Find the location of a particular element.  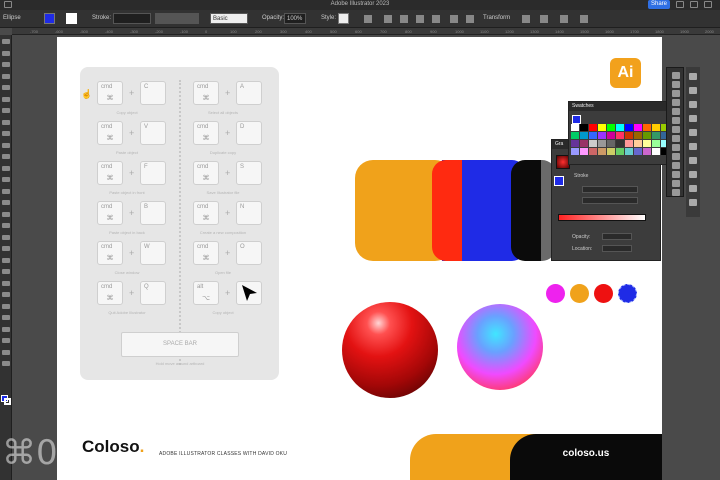

swatches-fill-box is located at coordinates (576, 119).